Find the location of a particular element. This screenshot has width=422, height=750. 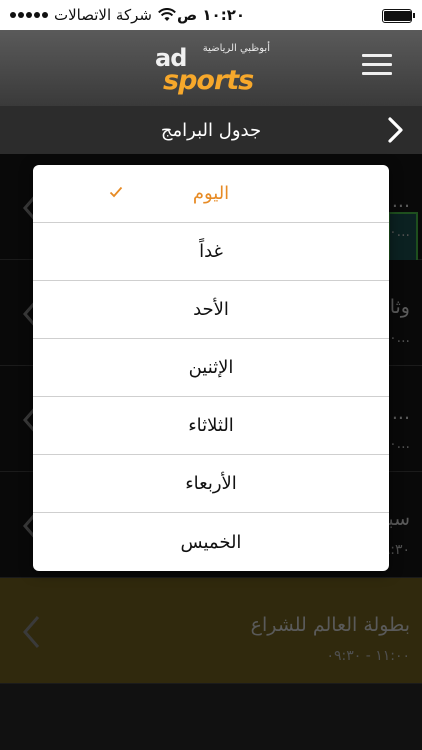

day-option-monday: الإثنين is located at coordinates (211, 368).